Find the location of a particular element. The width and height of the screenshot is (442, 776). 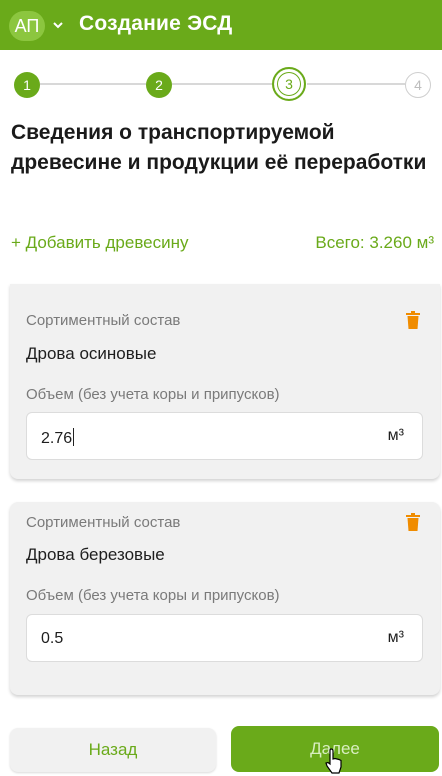

volume-input: 0.5 м³ is located at coordinates (224, 638).